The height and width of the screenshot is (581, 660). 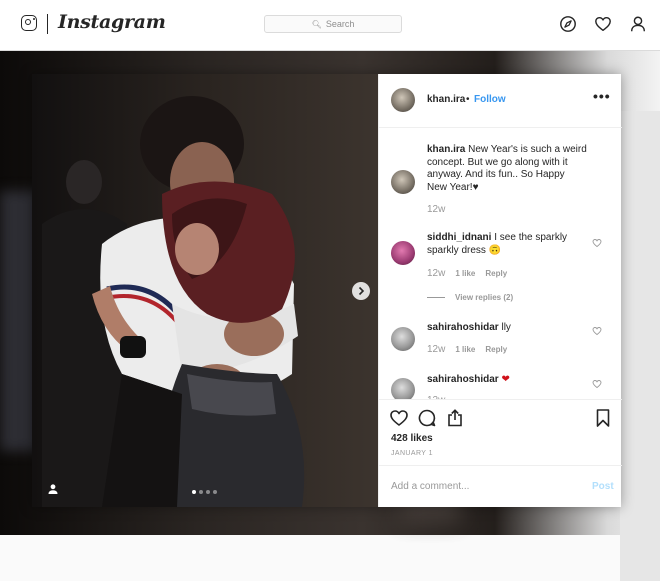 I want to click on comment-text: sahirahoshidar ❤, so click(x=507, y=380).